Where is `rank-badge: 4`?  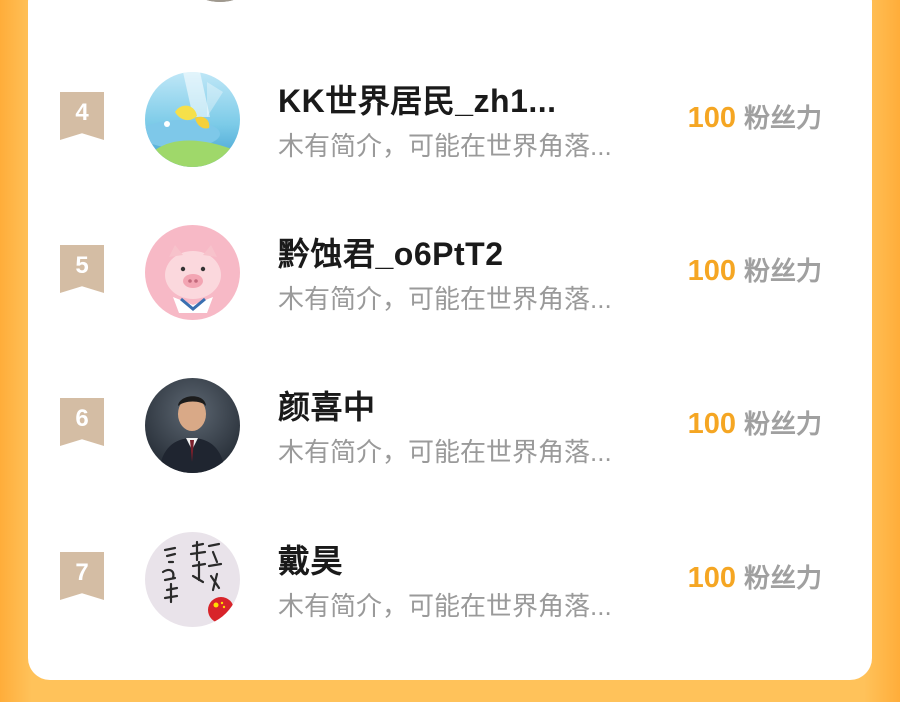
rank-badge: 4 is located at coordinates (82, 116).